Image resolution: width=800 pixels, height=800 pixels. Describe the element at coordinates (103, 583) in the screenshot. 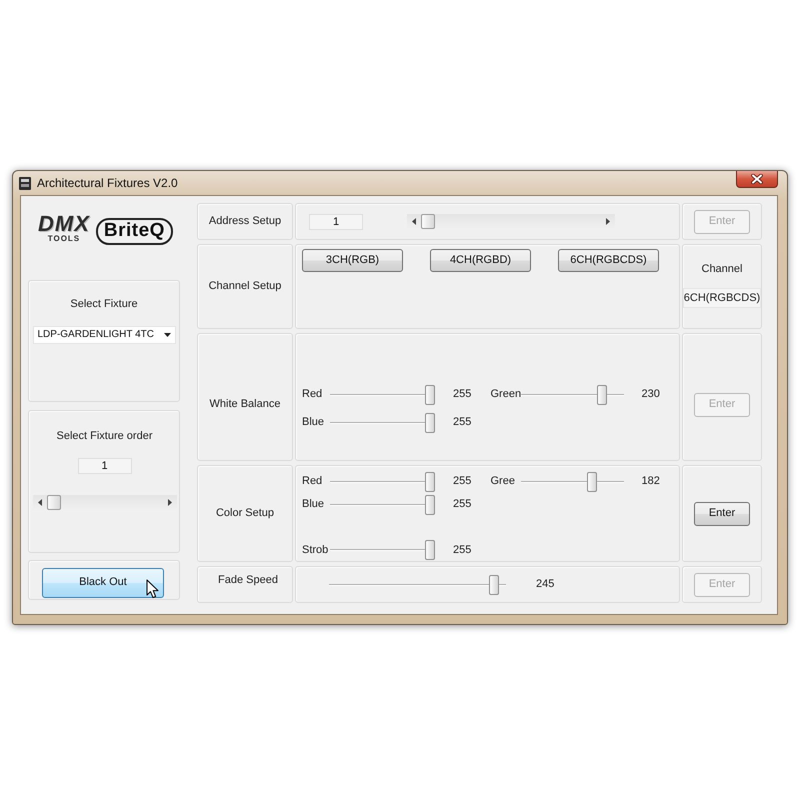

I see `lights-out-button: Black Out` at that location.